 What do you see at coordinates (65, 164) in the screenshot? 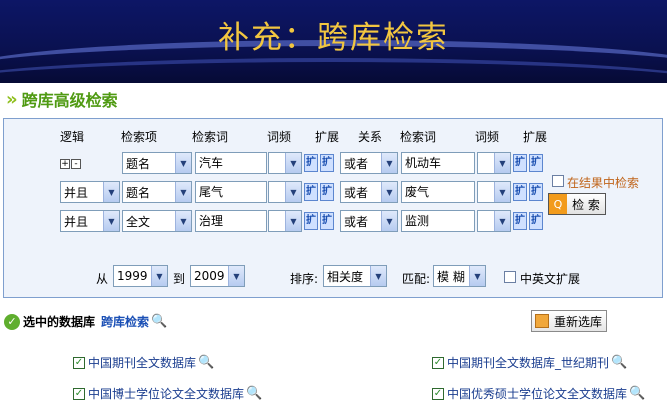
I see `add-row-button: +` at bounding box center [65, 164].